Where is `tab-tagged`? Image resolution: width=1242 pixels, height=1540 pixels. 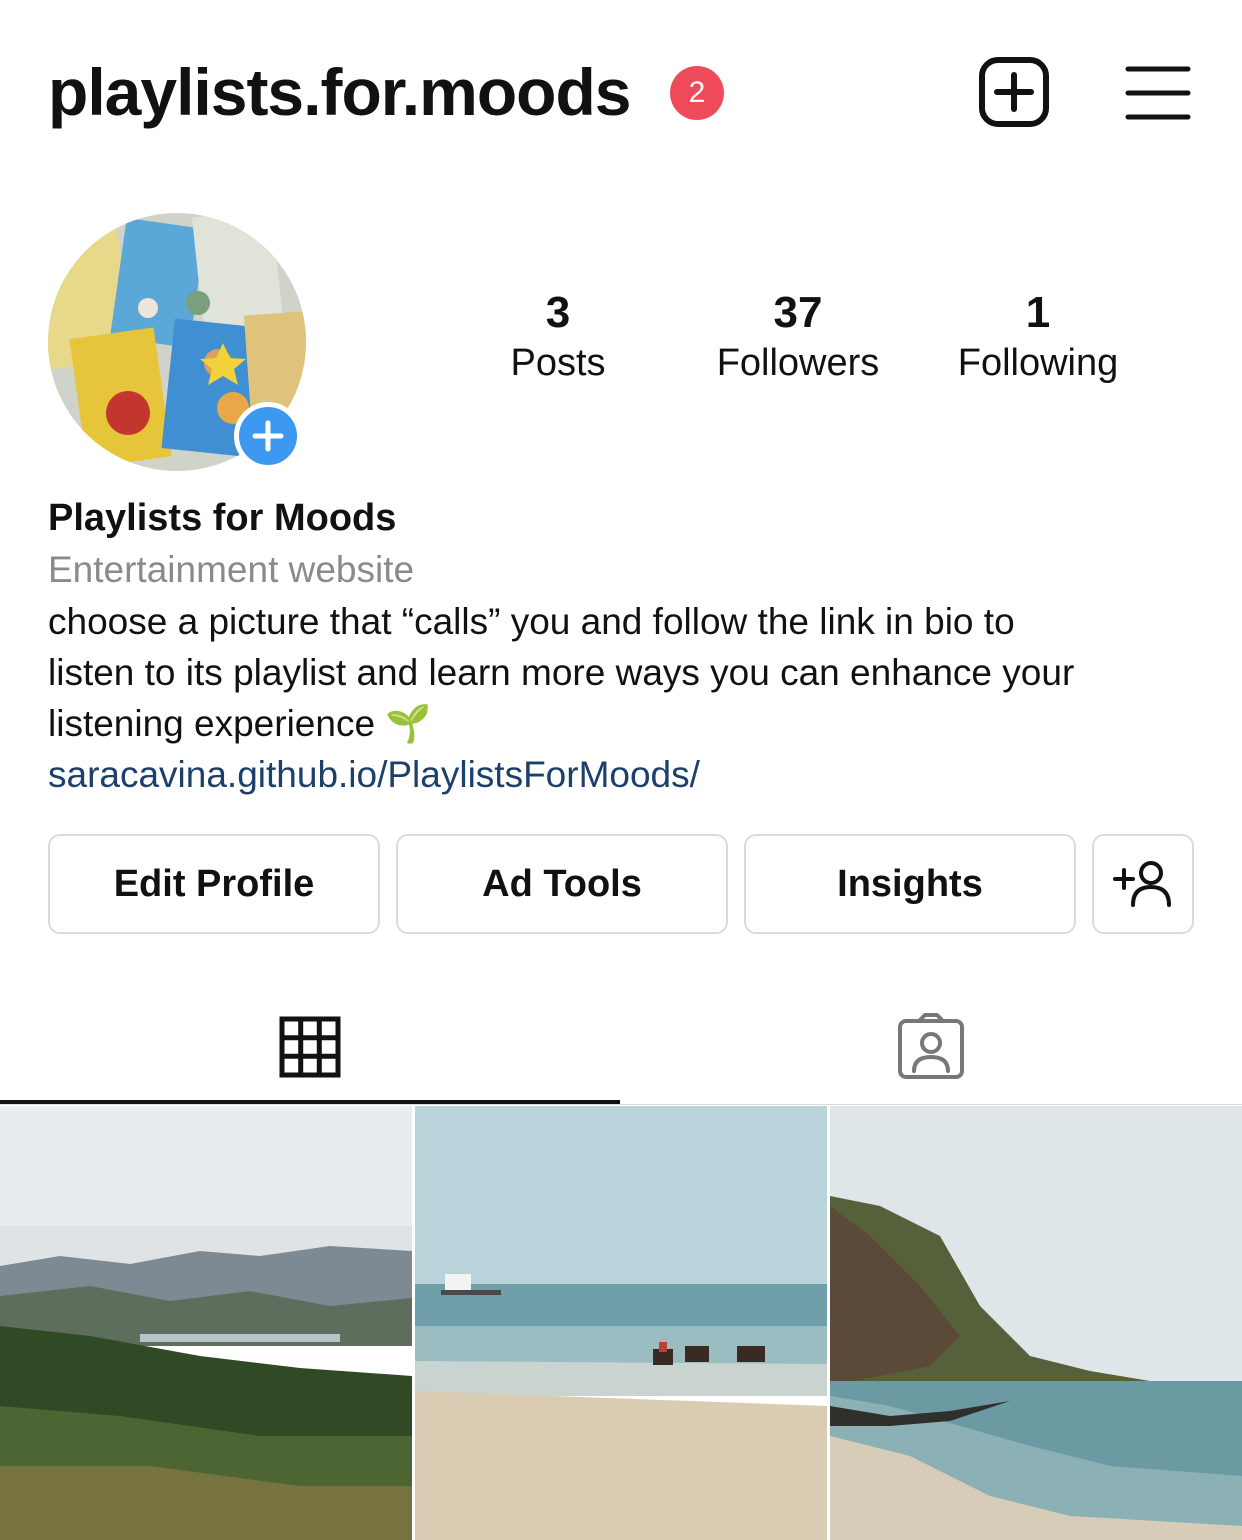 tab-tagged is located at coordinates (931, 1047).